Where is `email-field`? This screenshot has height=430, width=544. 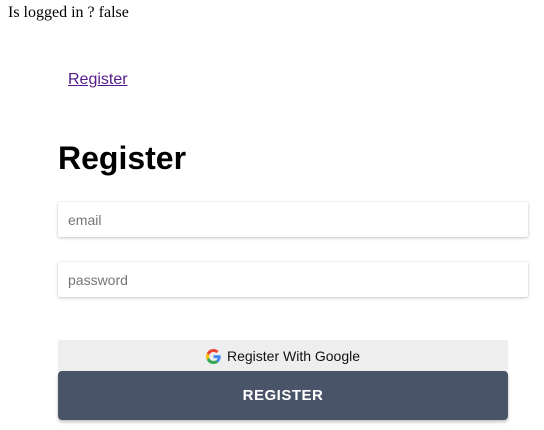 email-field is located at coordinates (293, 219).